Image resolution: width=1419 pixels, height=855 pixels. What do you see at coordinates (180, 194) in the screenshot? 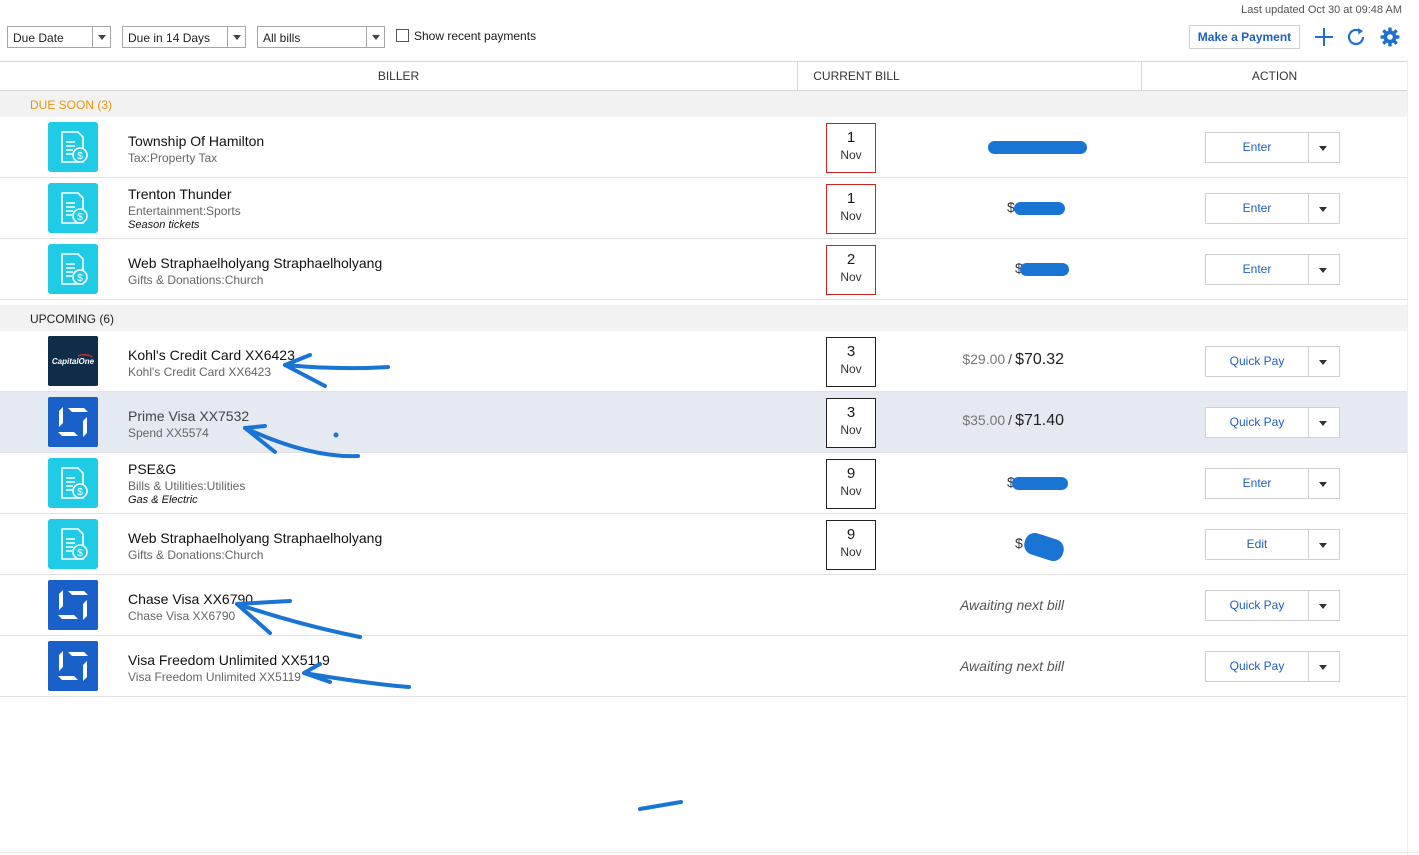
I see `biller-name: Trenton Thunder` at bounding box center [180, 194].